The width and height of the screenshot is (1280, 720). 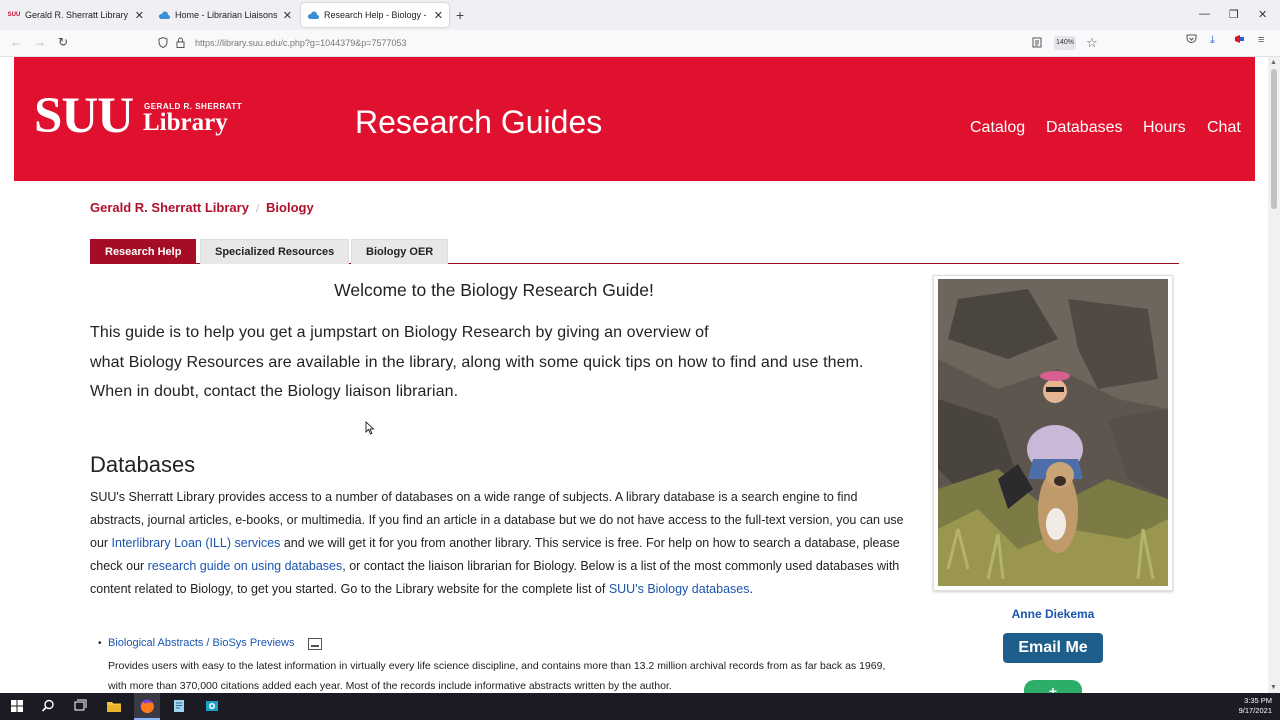 I want to click on browser-tab-label: Gerald R. Sherratt Library | SUU, so click(x=77, y=15).